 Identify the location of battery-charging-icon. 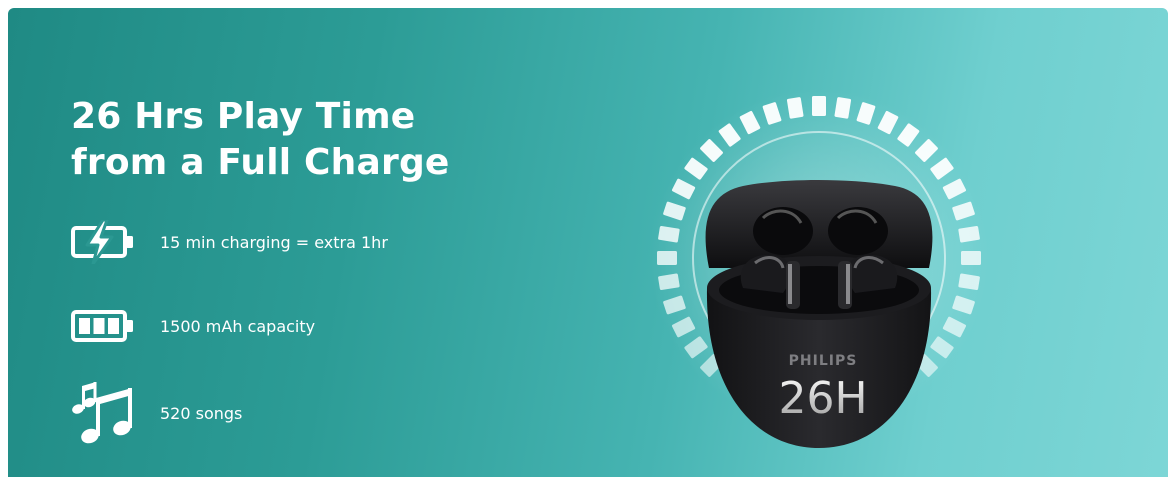
(105, 242).